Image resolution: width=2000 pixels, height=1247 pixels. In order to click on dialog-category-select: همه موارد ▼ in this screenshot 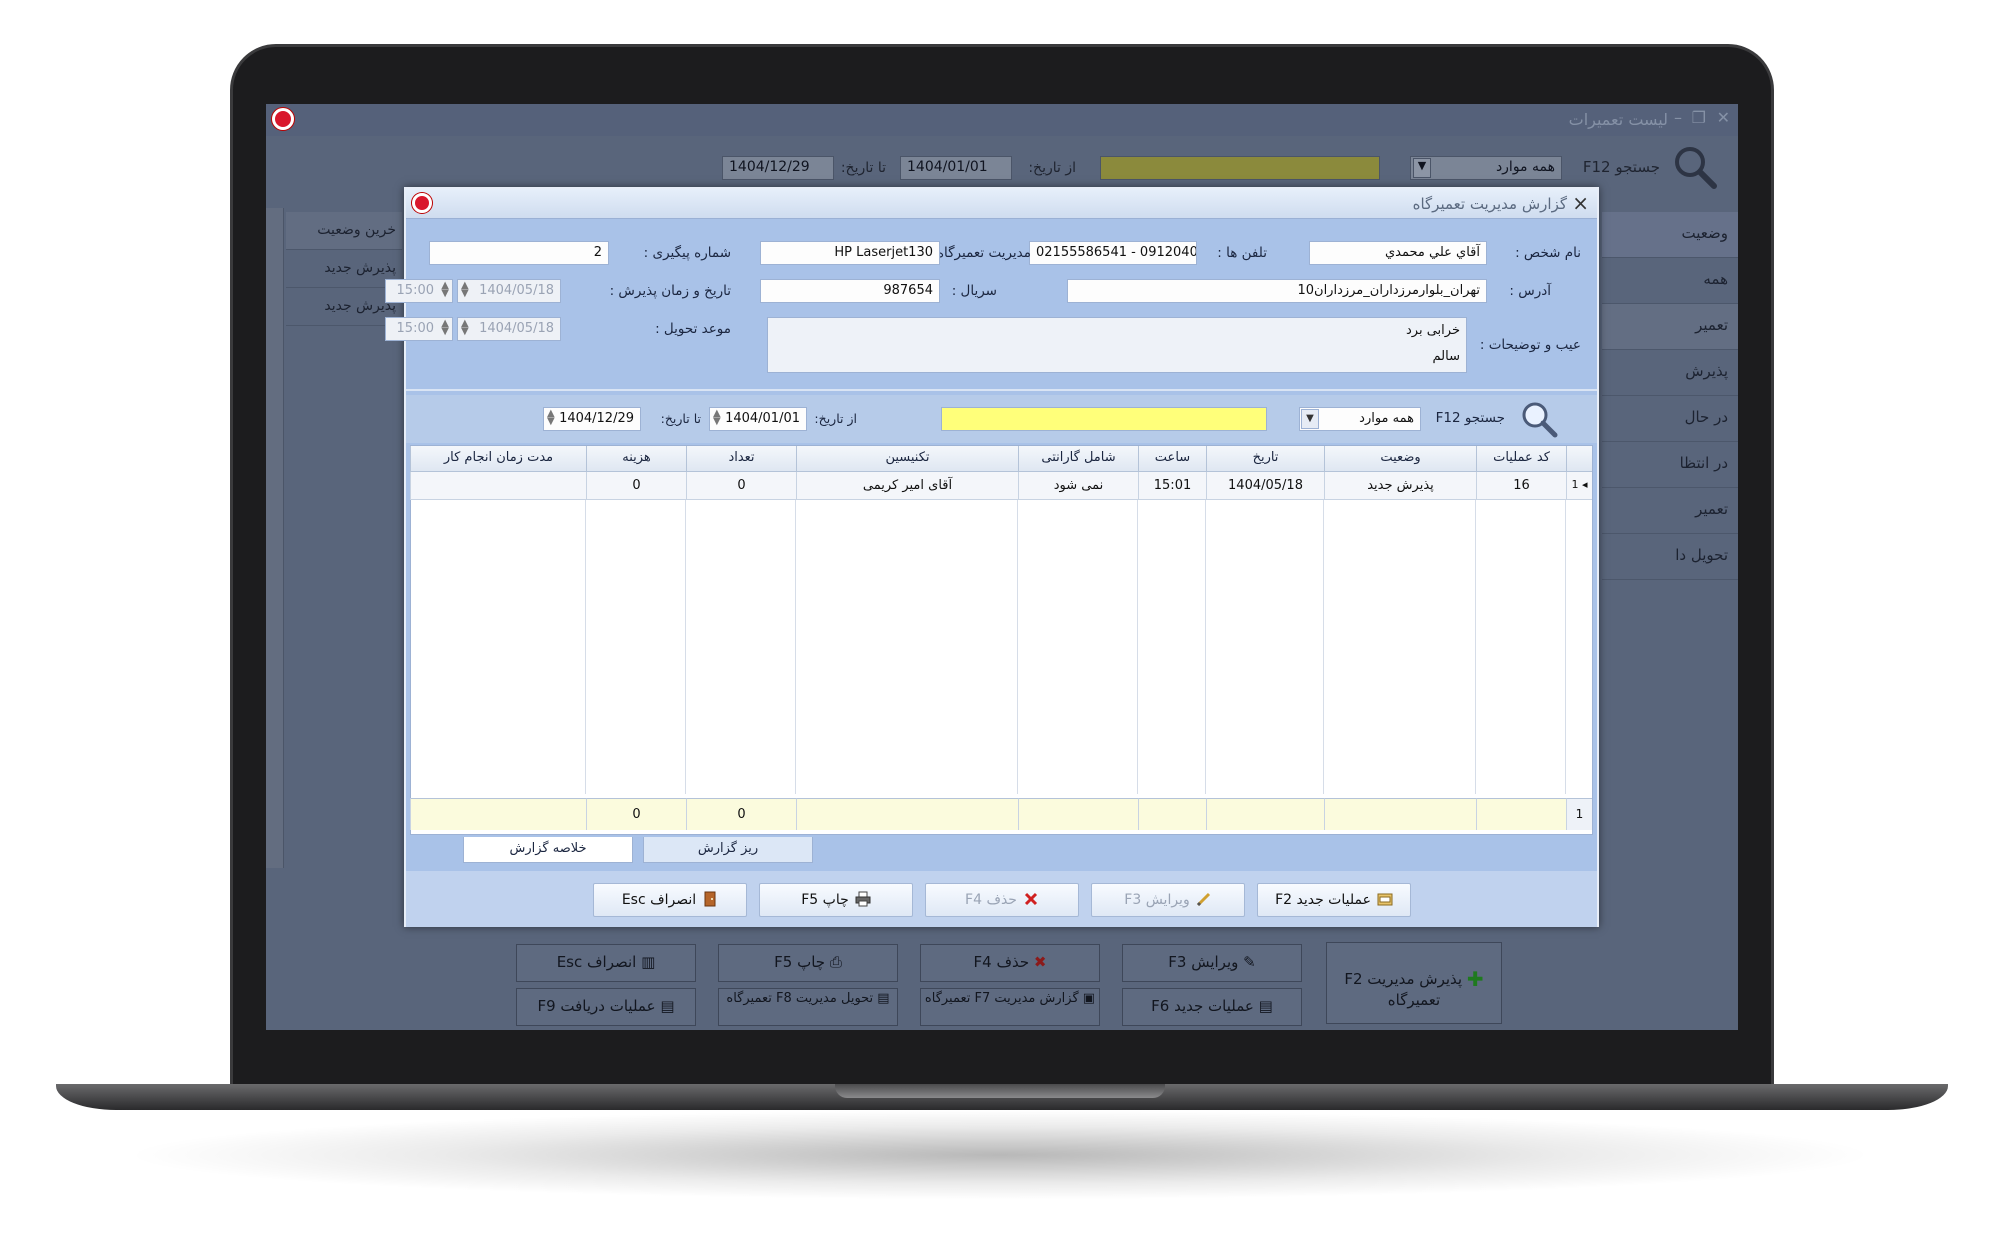, I will do `click(1360, 419)`.